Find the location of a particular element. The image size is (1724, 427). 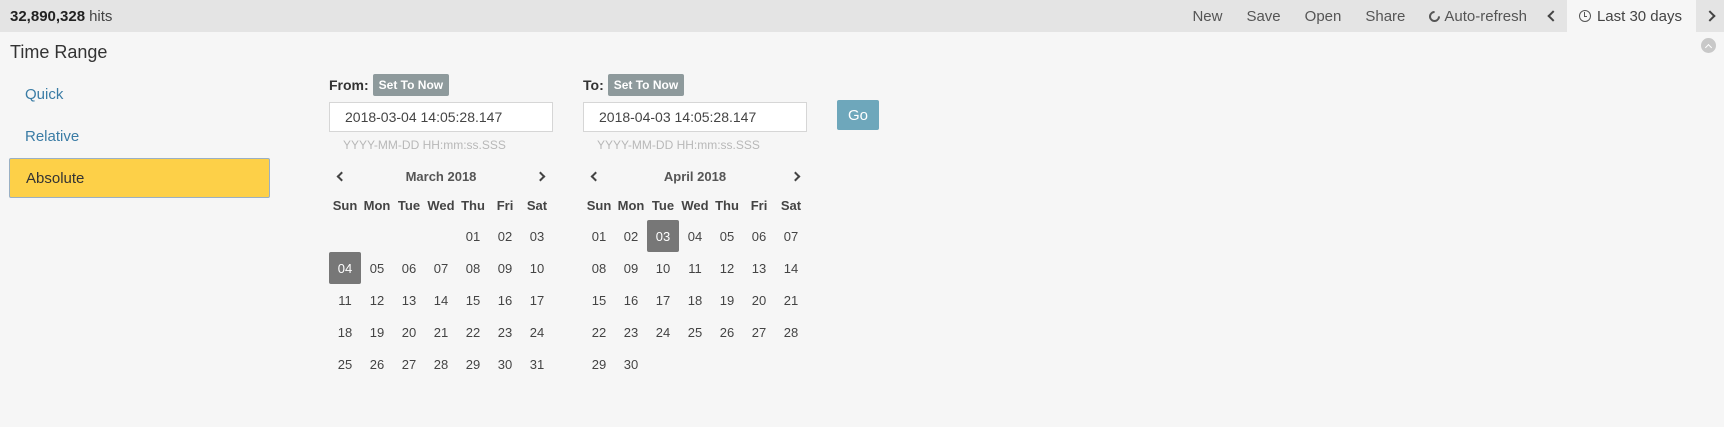

auto-refresh-button: Auto-refresh is located at coordinates (1478, 16).